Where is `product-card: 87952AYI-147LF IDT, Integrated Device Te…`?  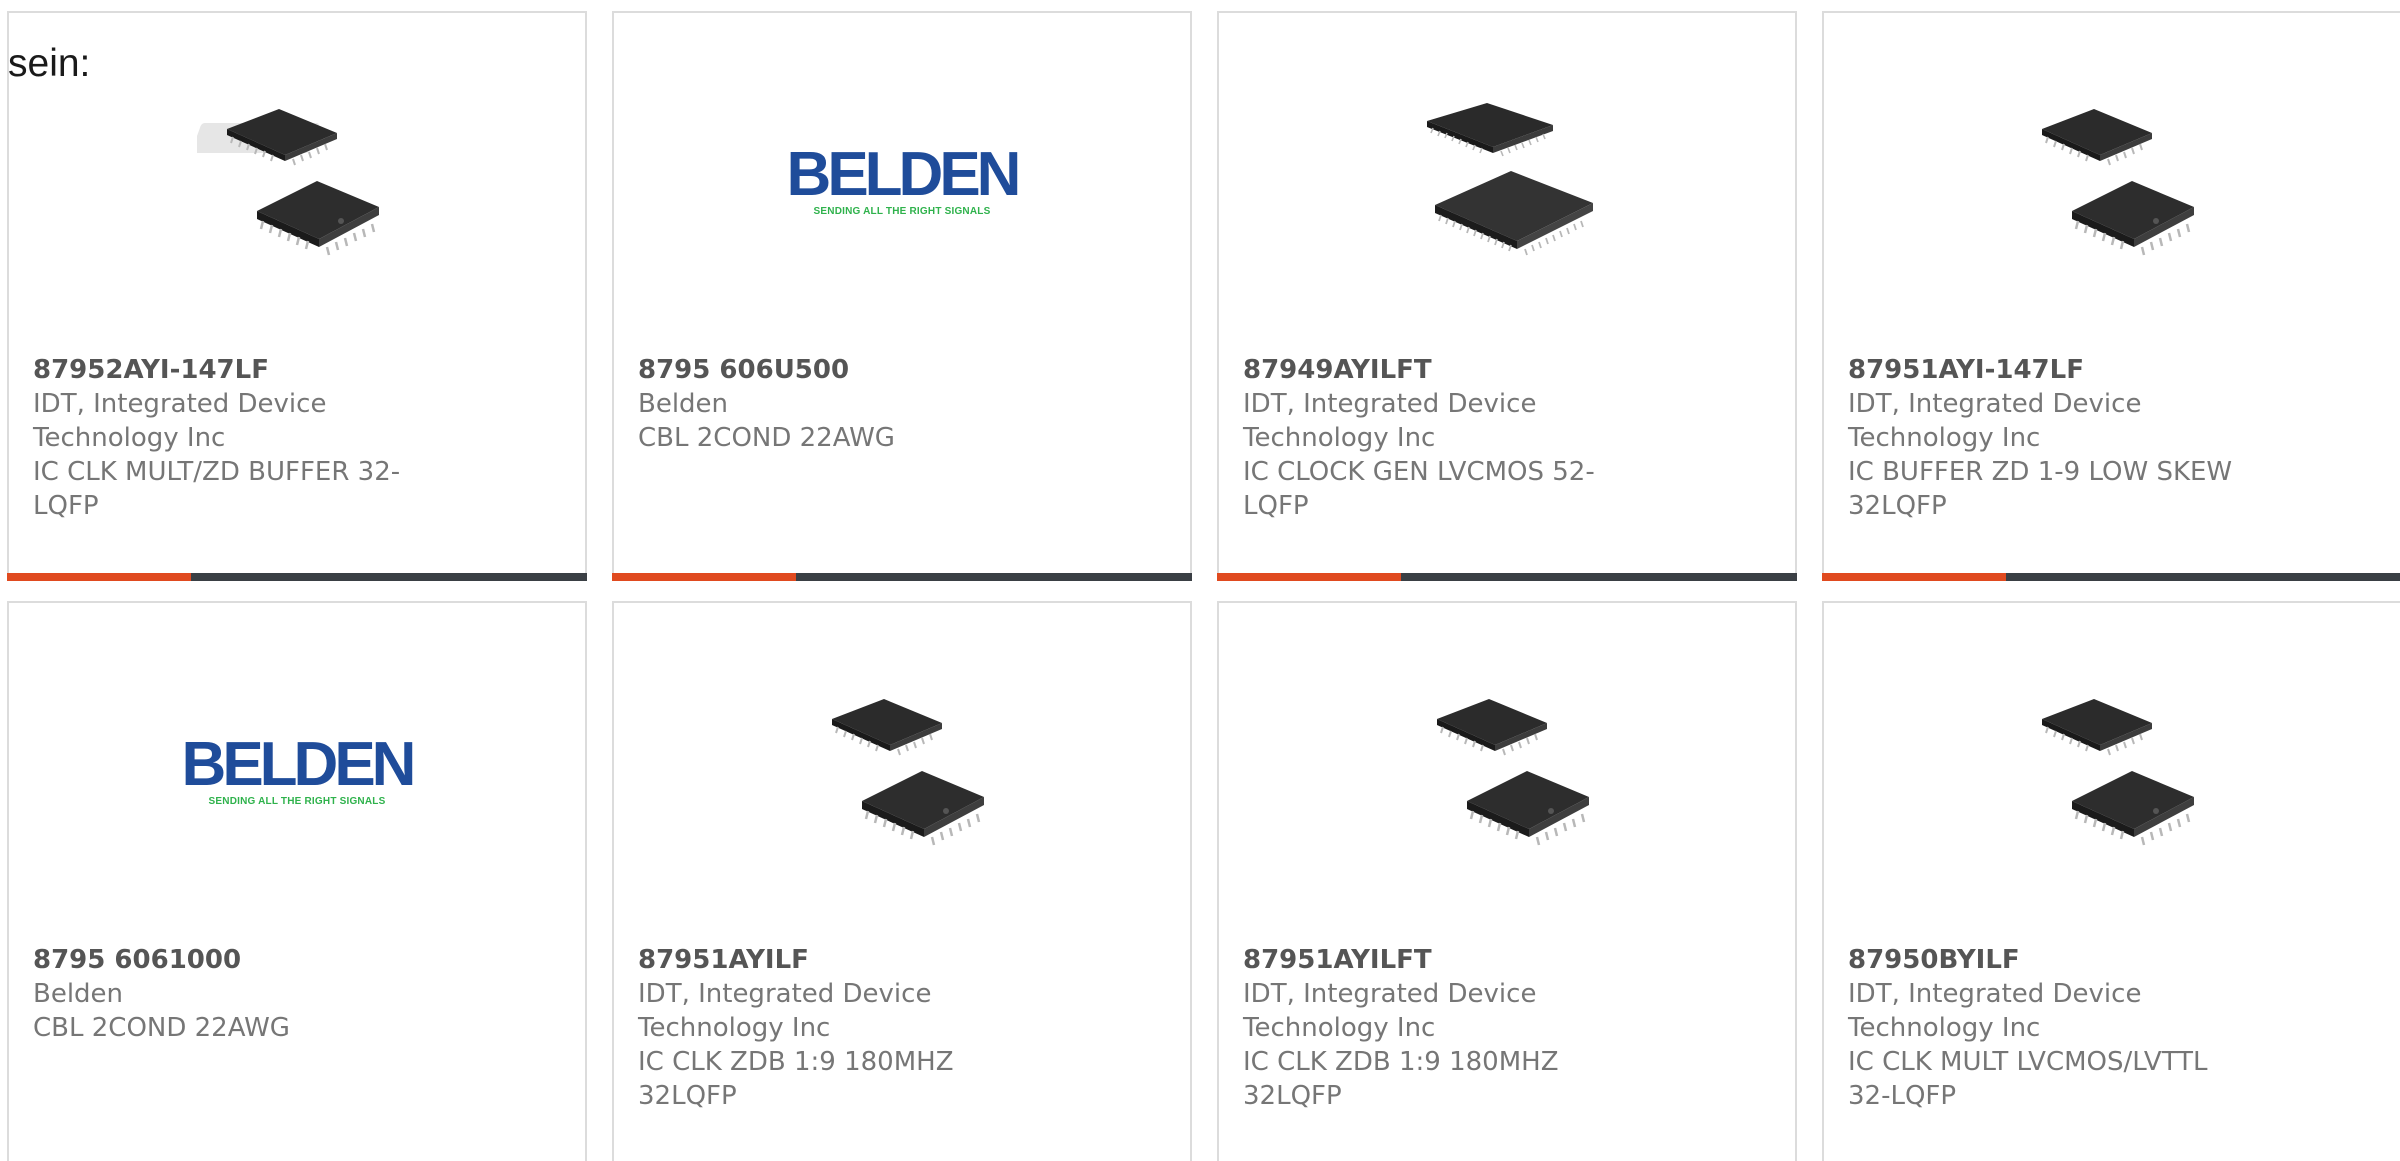 product-card: 87952AYI-147LF IDT, Integrated Device Te… is located at coordinates (297, 296).